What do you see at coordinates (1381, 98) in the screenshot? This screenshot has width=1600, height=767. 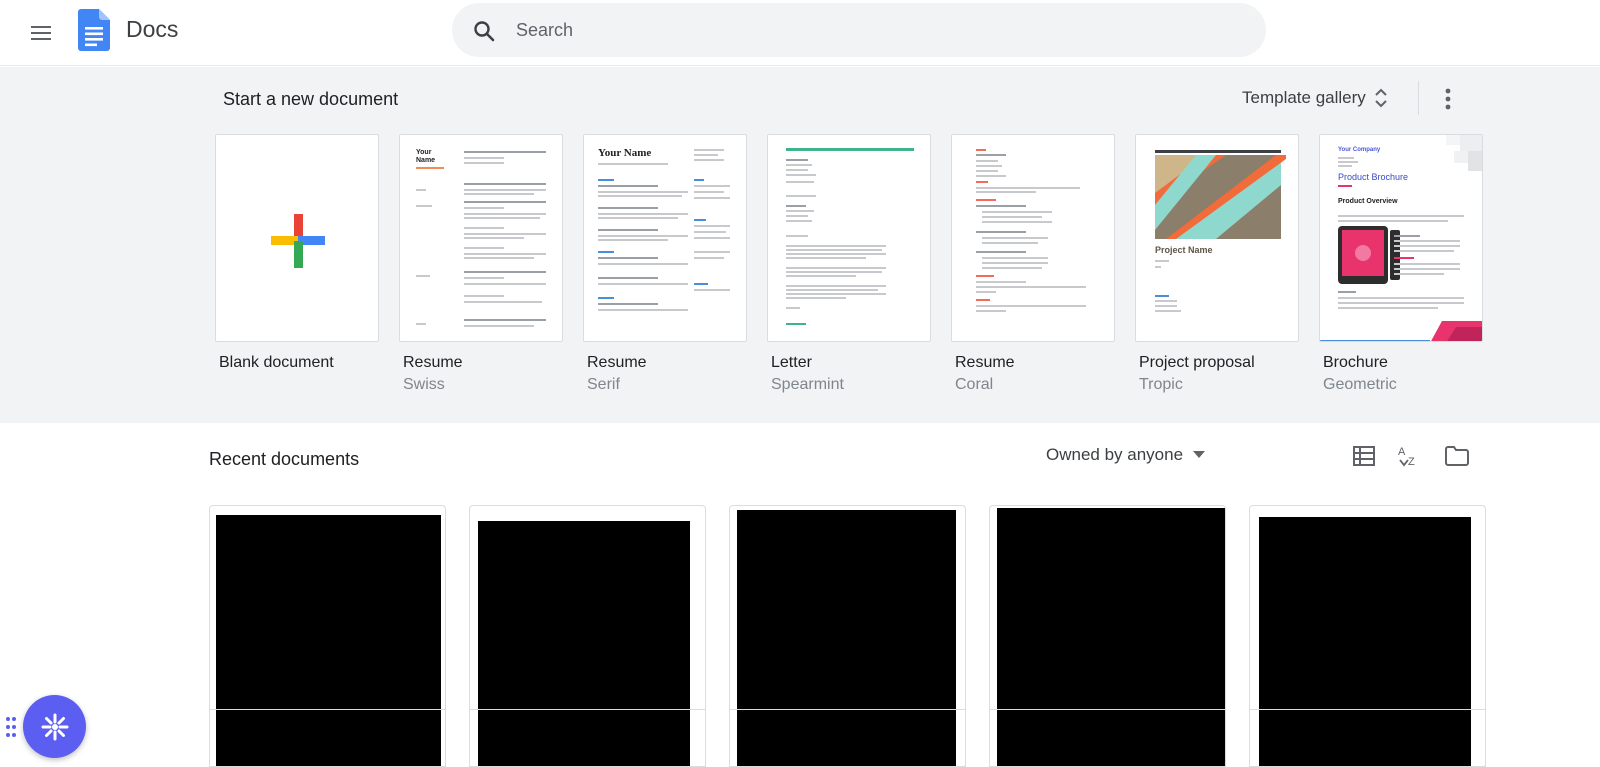 I see `unfold-more-icon` at bounding box center [1381, 98].